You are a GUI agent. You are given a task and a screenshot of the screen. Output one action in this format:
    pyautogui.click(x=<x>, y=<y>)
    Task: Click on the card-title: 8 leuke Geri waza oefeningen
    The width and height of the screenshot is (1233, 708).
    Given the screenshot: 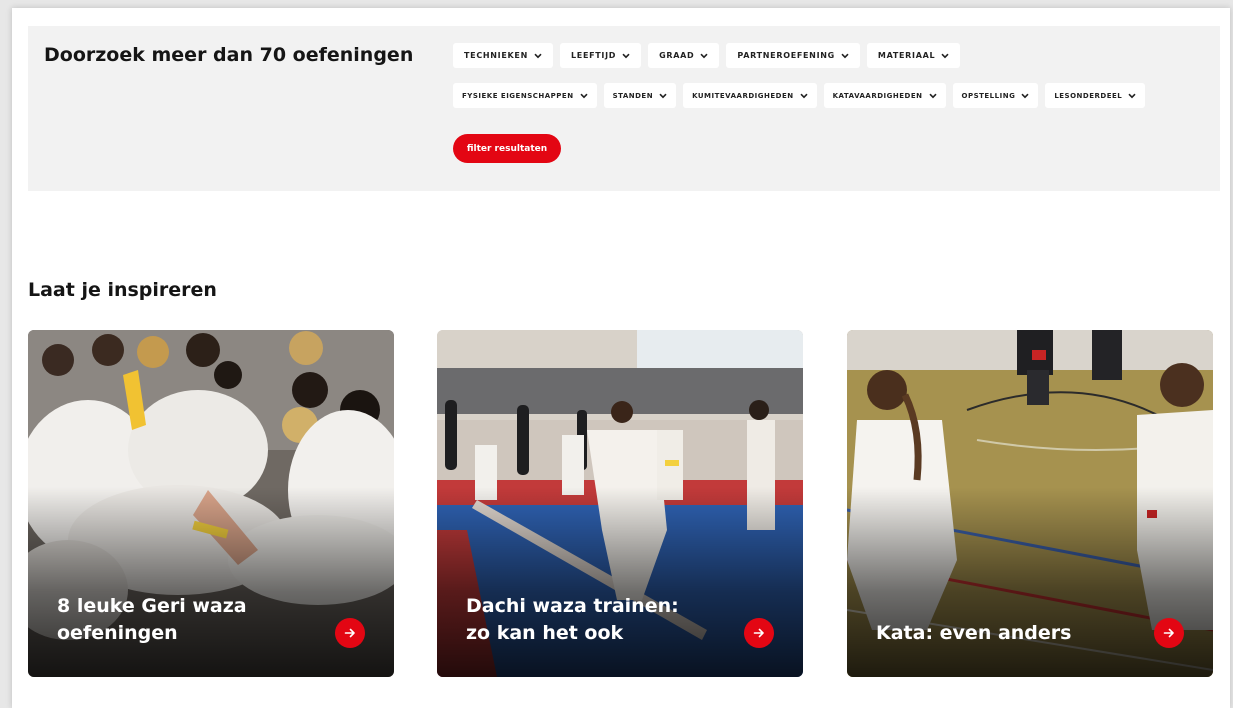 What is the action you would take?
    pyautogui.click(x=152, y=619)
    